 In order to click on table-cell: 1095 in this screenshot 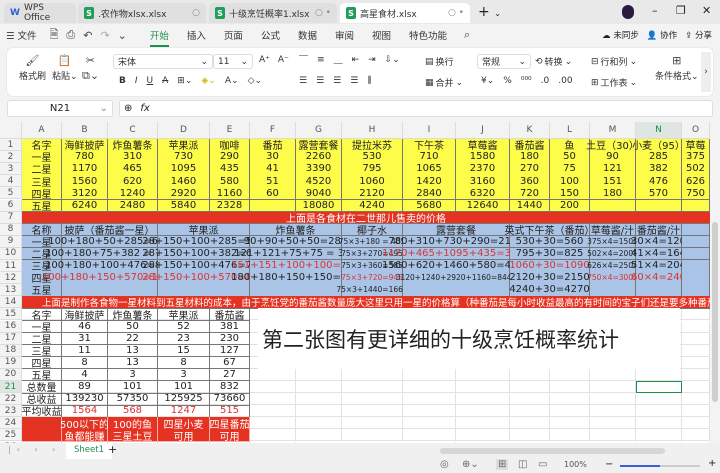, I will do `click(184, 169)`.